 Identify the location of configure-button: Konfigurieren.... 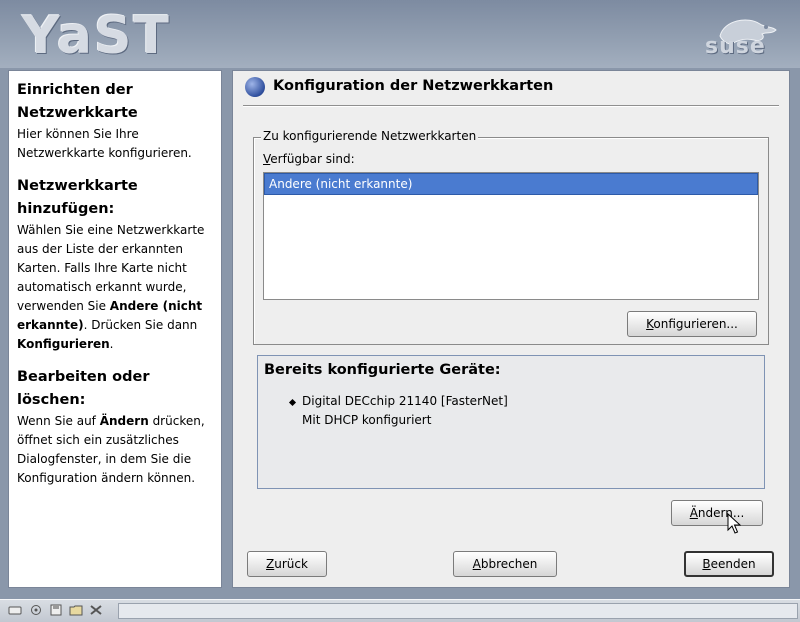
(692, 324).